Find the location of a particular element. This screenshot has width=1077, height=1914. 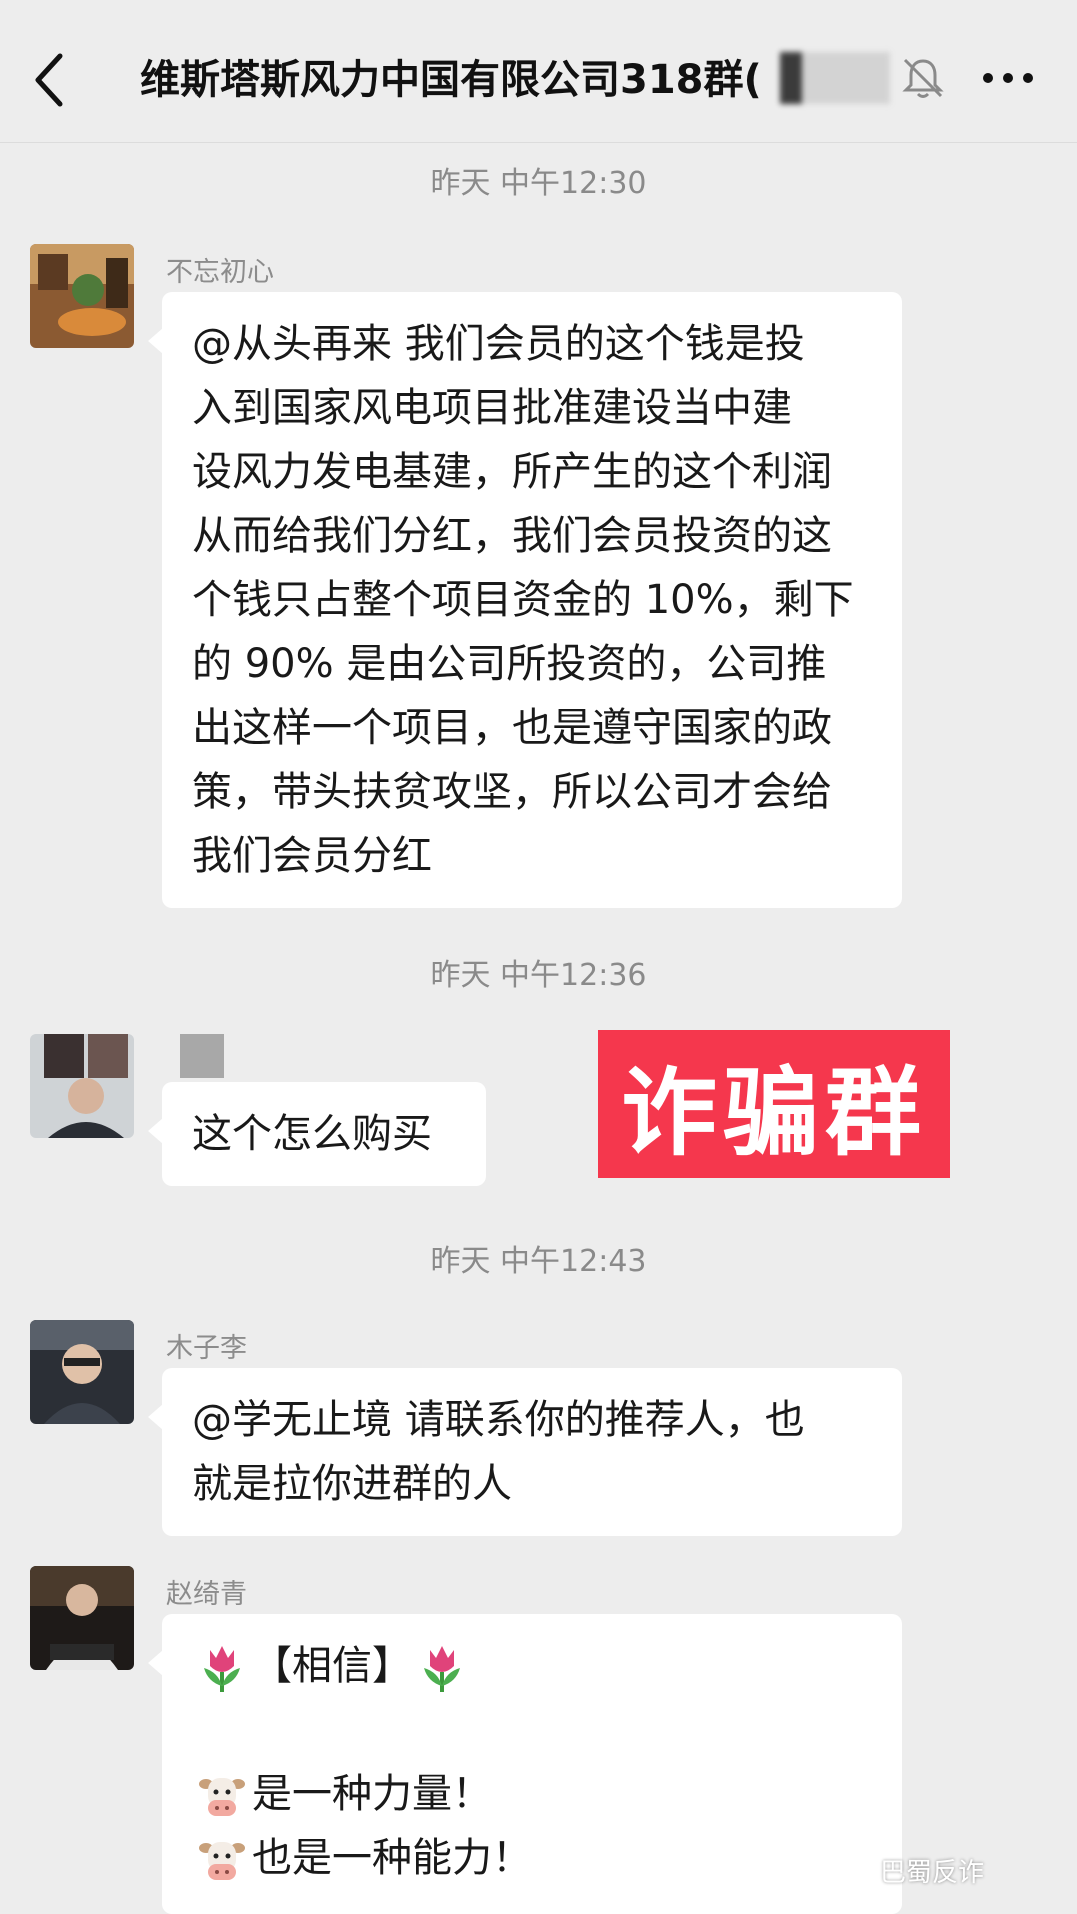

back-icon is located at coordinates (50, 80).